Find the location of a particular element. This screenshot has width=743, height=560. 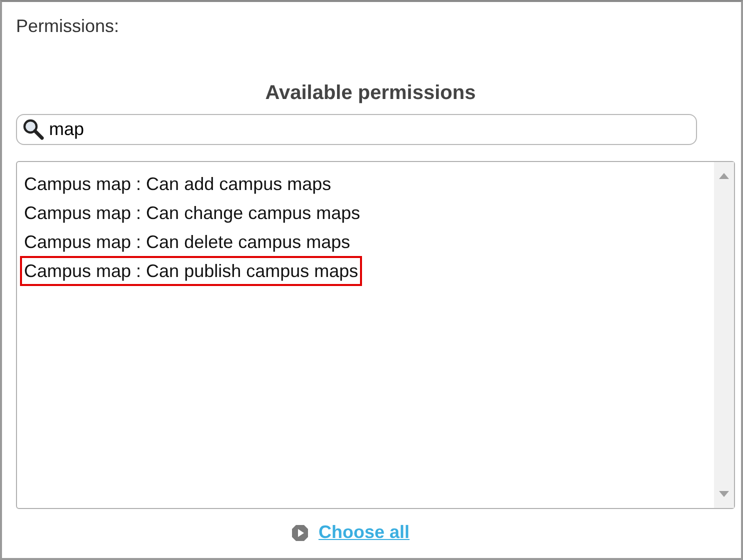

scroll-down-icon is located at coordinates (724, 494).